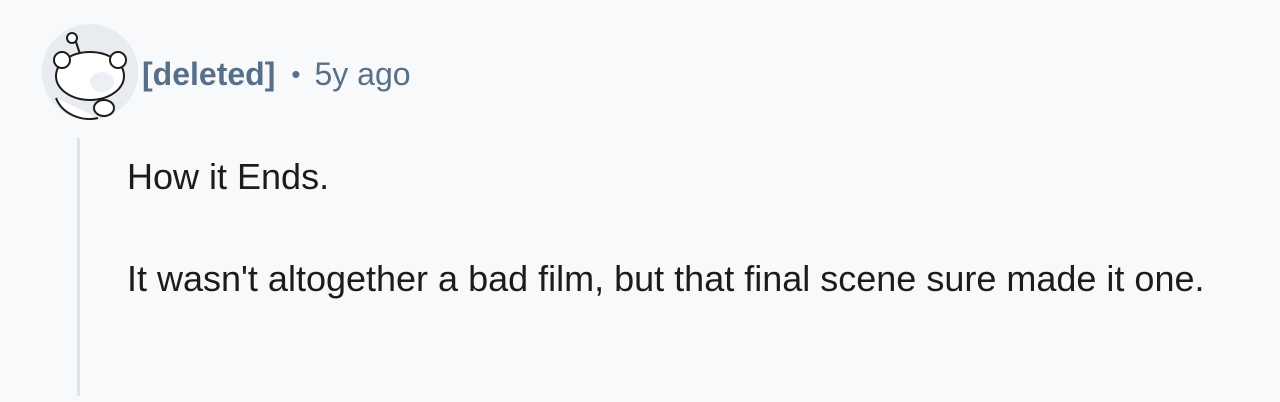 Image resolution: width=1280 pixels, height=402 pixels. I want to click on avatar, so click(90, 72).